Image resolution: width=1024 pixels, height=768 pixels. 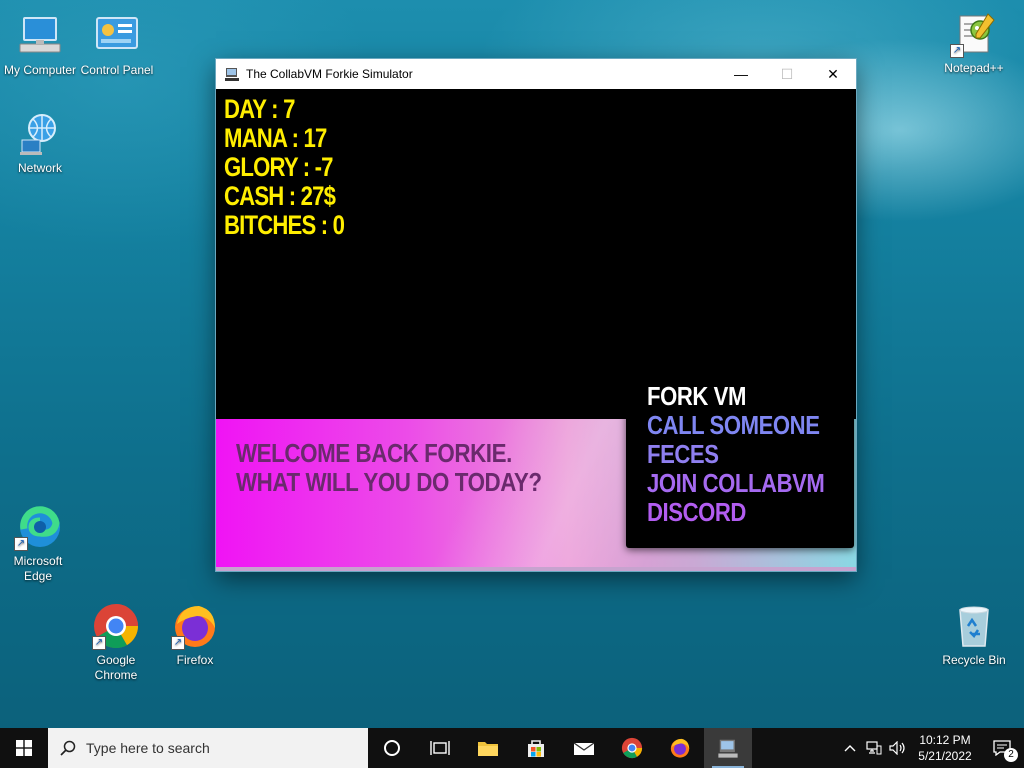 What do you see at coordinates (117, 70) in the screenshot?
I see `desktop-icon-label: Control Panel` at bounding box center [117, 70].